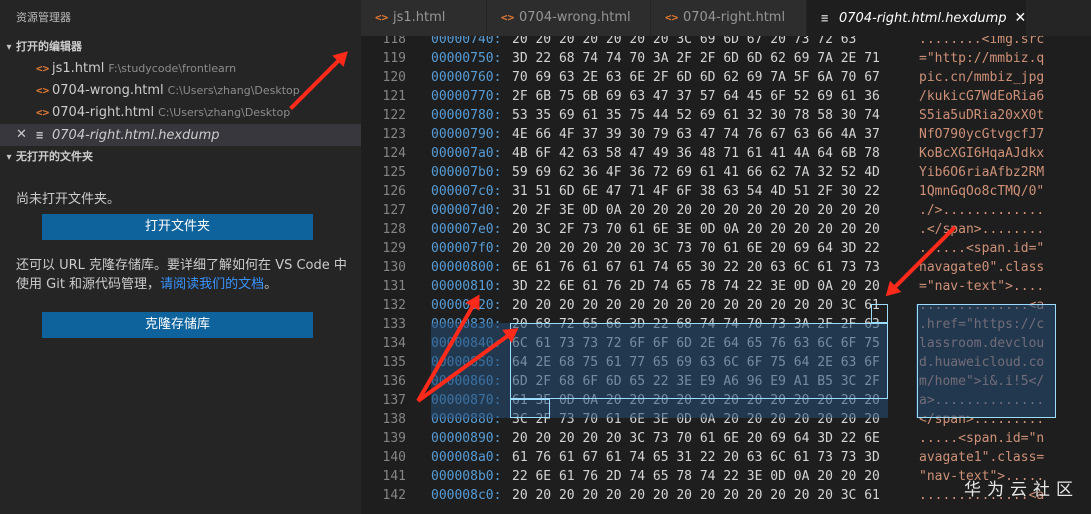 The height and width of the screenshot is (514, 1091). Describe the element at coordinates (923, 18) in the screenshot. I see `tab-label: 0704-right.html.hexdump` at that location.